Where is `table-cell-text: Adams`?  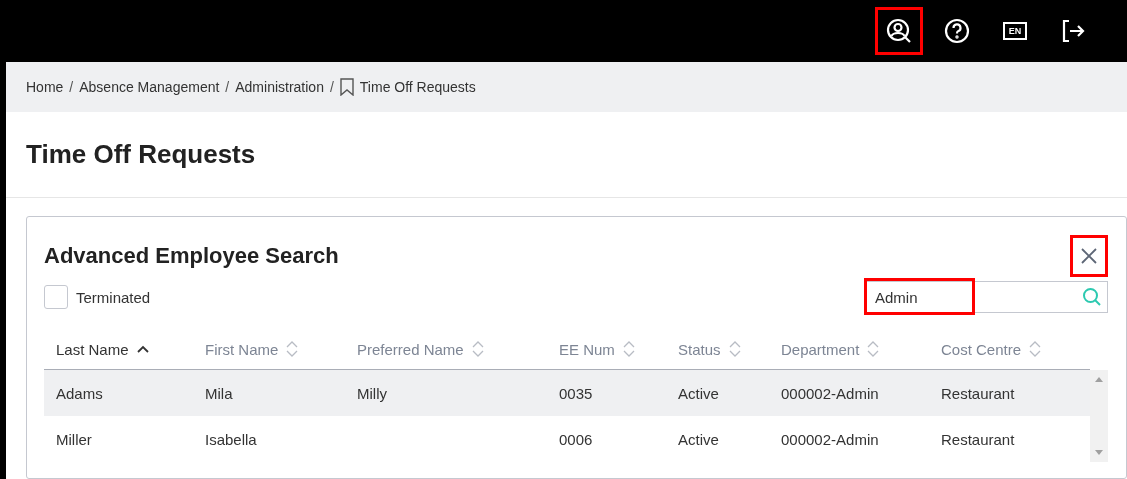
table-cell-text: Adams is located at coordinates (79, 393).